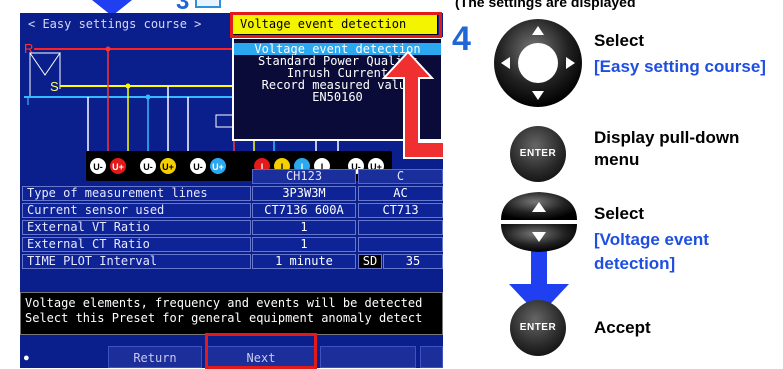 This screenshot has width=783, height=369. I want to click on up-down-keys-icon, so click(539, 254).